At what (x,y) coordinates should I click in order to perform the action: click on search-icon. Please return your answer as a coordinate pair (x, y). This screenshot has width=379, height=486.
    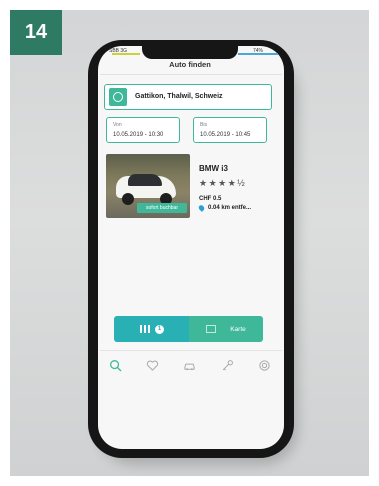
    Looking at the image, I should click on (115, 365).